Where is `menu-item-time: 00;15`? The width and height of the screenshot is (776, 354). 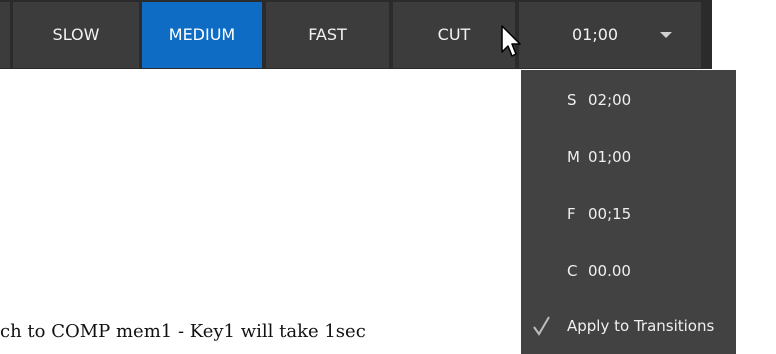
menu-item-time: 00;15 is located at coordinates (610, 214).